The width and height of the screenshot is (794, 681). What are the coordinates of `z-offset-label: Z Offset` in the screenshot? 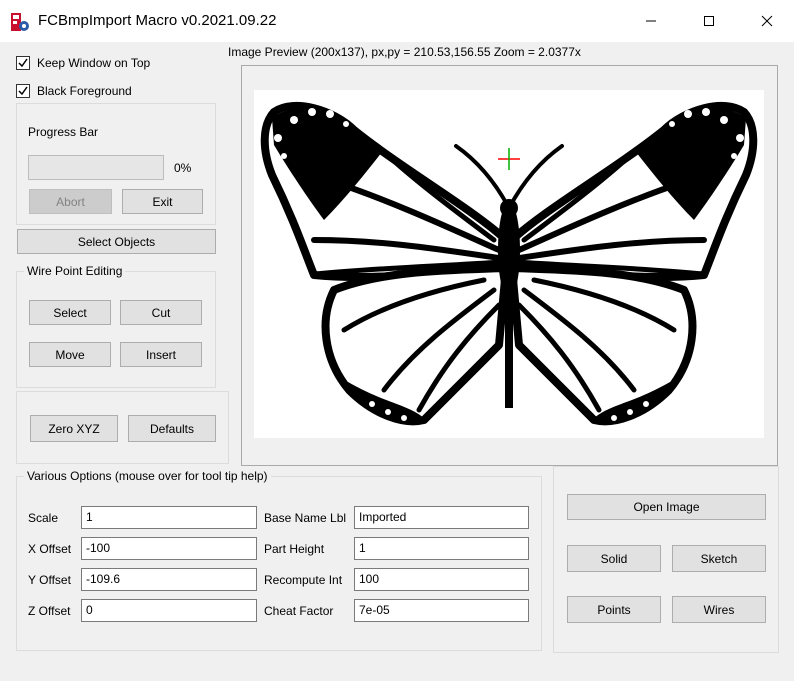 It's located at (49, 611).